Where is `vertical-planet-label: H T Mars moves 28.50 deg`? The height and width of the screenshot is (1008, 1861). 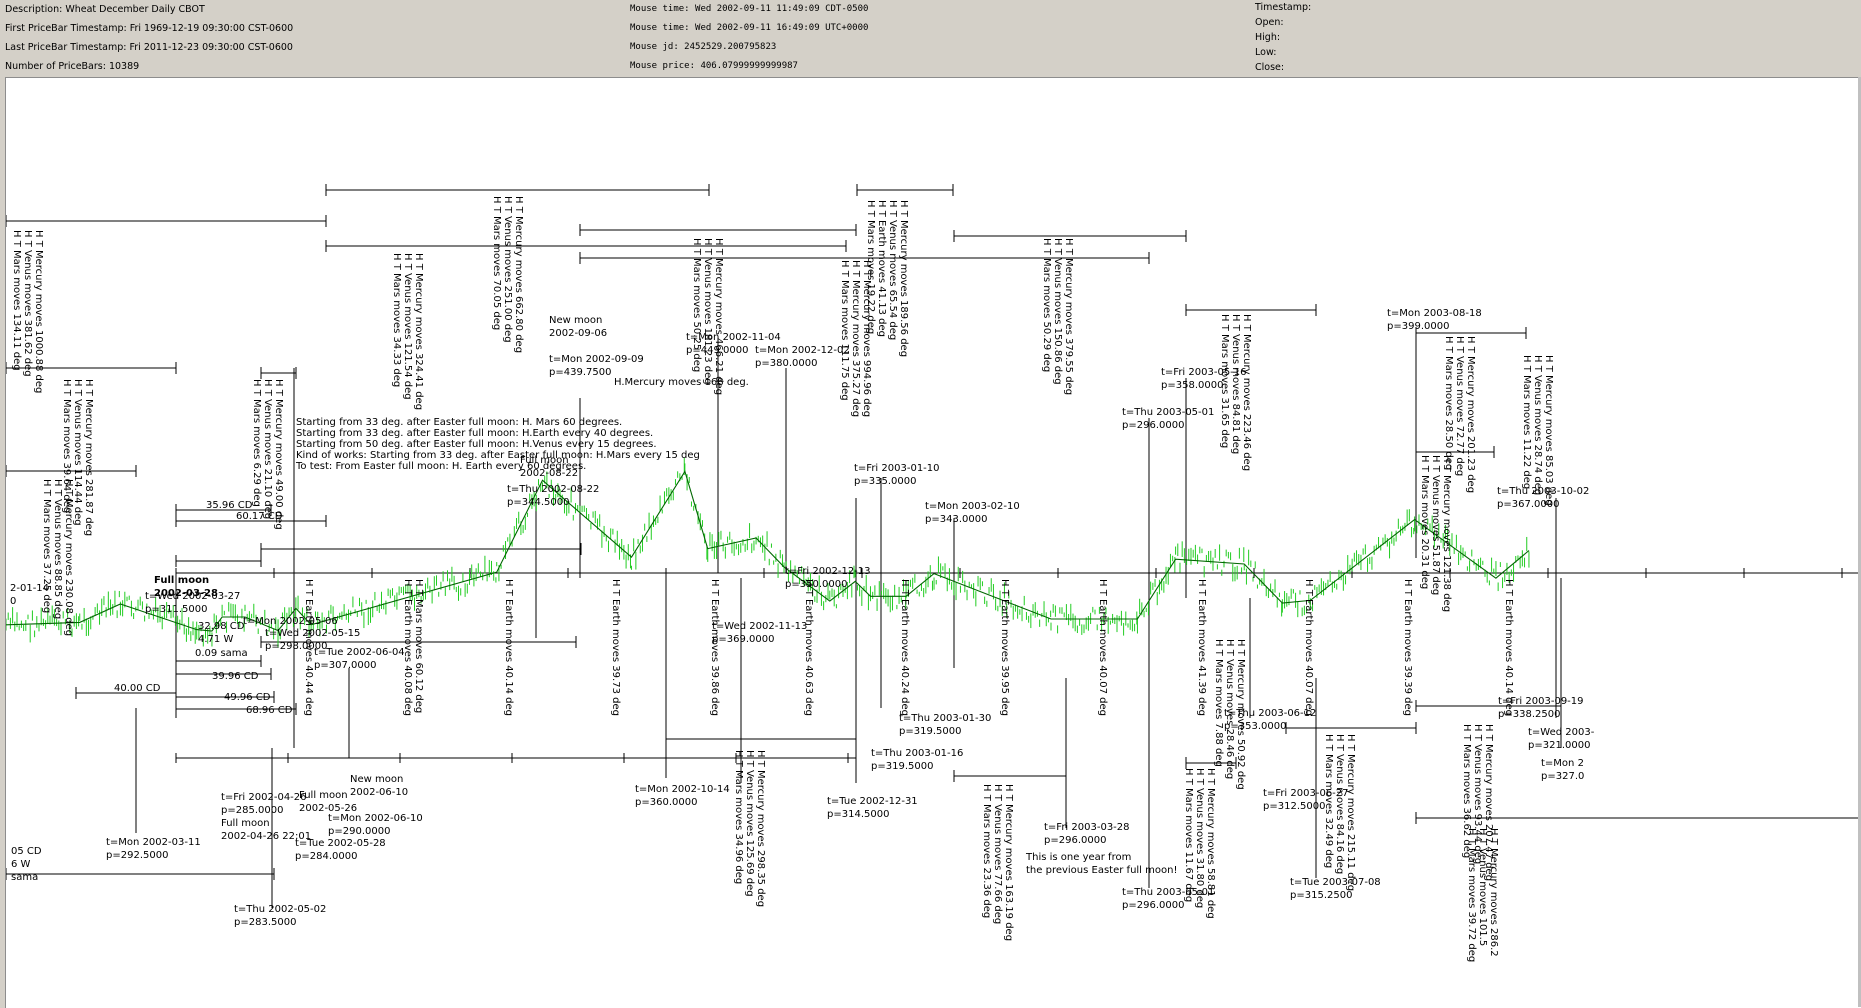
vertical-planet-label: H T Mars moves 28.50 deg is located at coordinates (1448, 403).